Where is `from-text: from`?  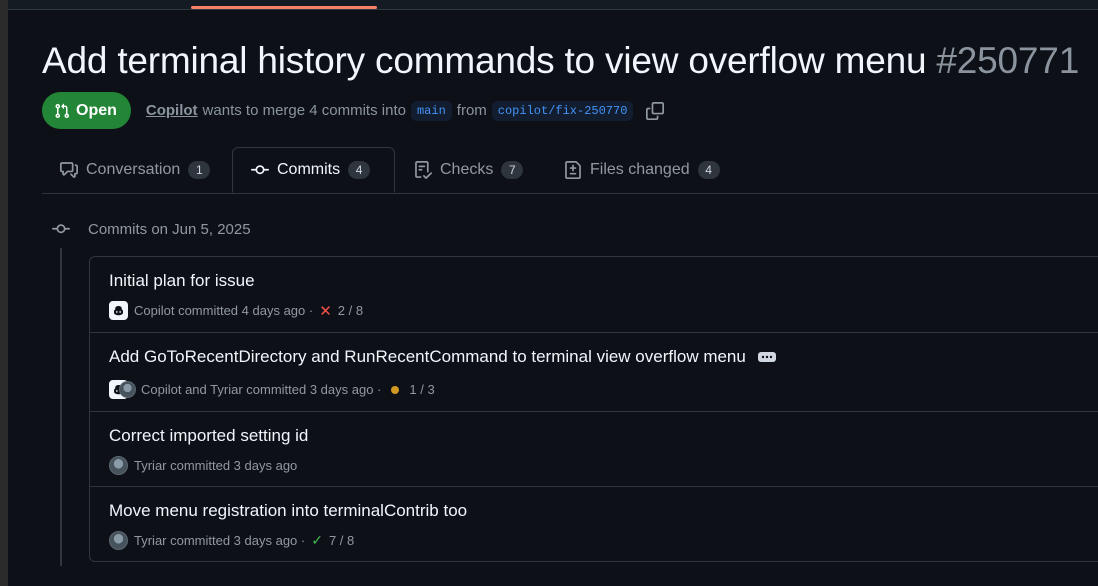
from-text: from is located at coordinates (471, 110).